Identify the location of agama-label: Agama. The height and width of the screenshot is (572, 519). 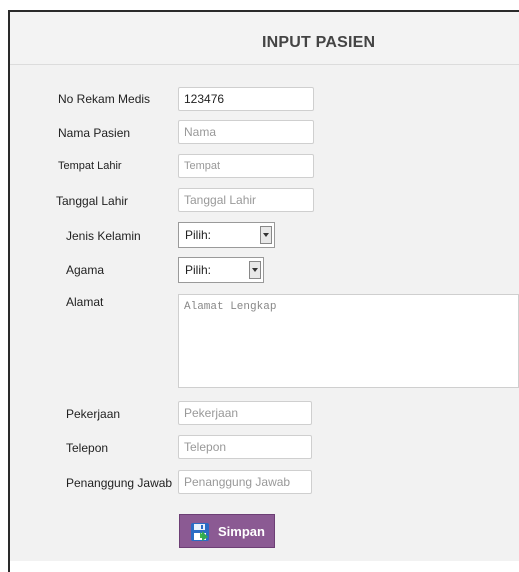
(85, 270).